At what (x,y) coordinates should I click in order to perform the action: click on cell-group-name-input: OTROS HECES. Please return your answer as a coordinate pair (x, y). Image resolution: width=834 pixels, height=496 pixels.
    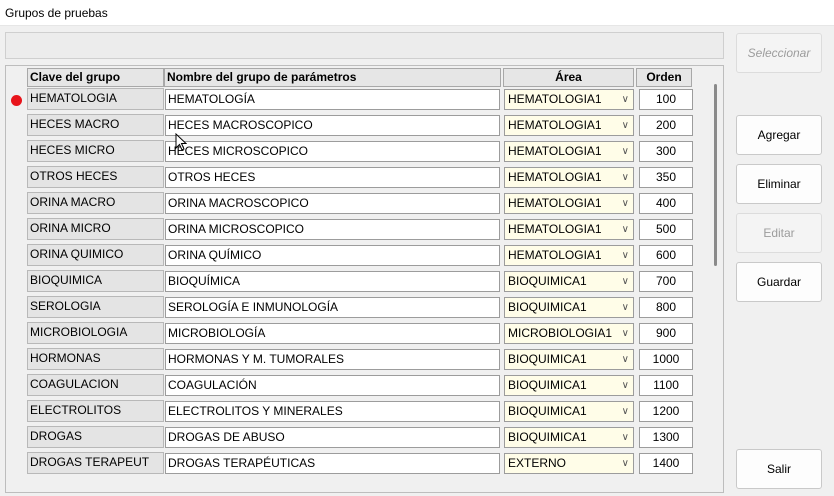
    Looking at the image, I should click on (332, 177).